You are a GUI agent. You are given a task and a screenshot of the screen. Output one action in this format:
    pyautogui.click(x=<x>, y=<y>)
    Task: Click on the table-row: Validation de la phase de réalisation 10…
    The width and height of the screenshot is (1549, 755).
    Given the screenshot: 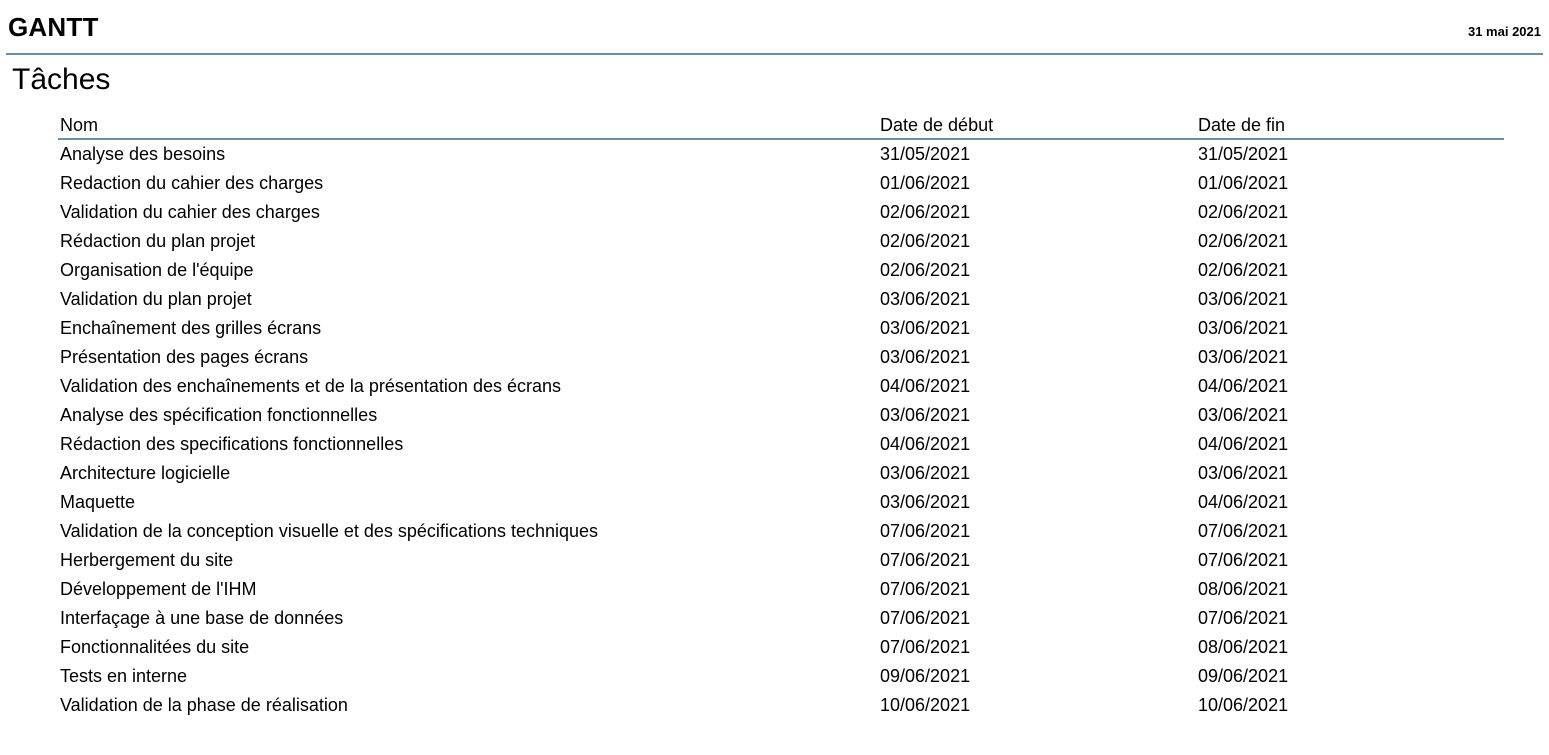 What is the action you would take?
    pyautogui.click(x=781, y=705)
    